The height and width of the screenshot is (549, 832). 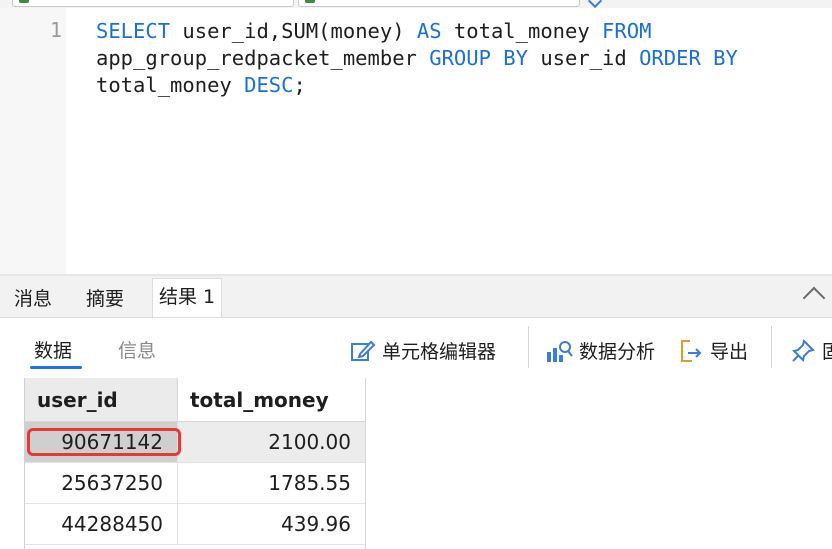 I want to click on cell-total-money: 1785.55, so click(x=271, y=483).